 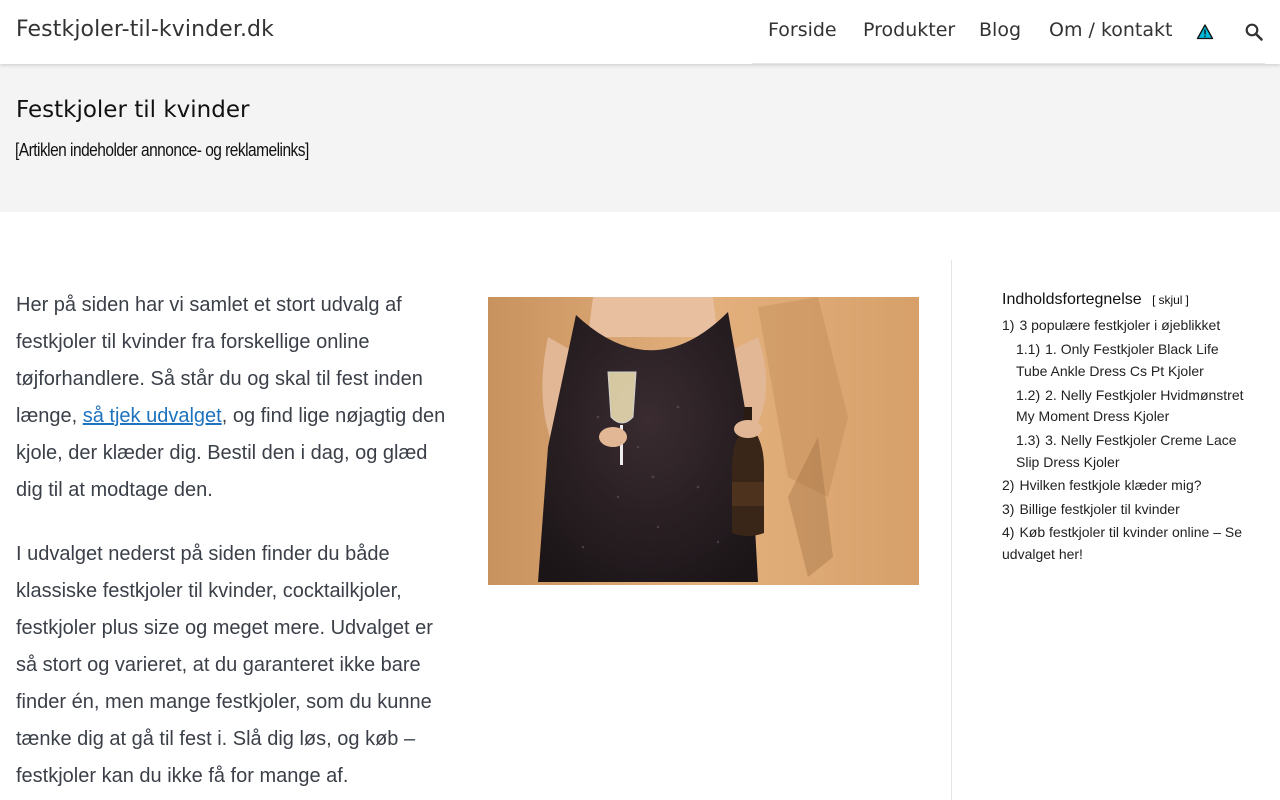 What do you see at coordinates (1205, 32) in the screenshot?
I see `warning-triangle-icon` at bounding box center [1205, 32].